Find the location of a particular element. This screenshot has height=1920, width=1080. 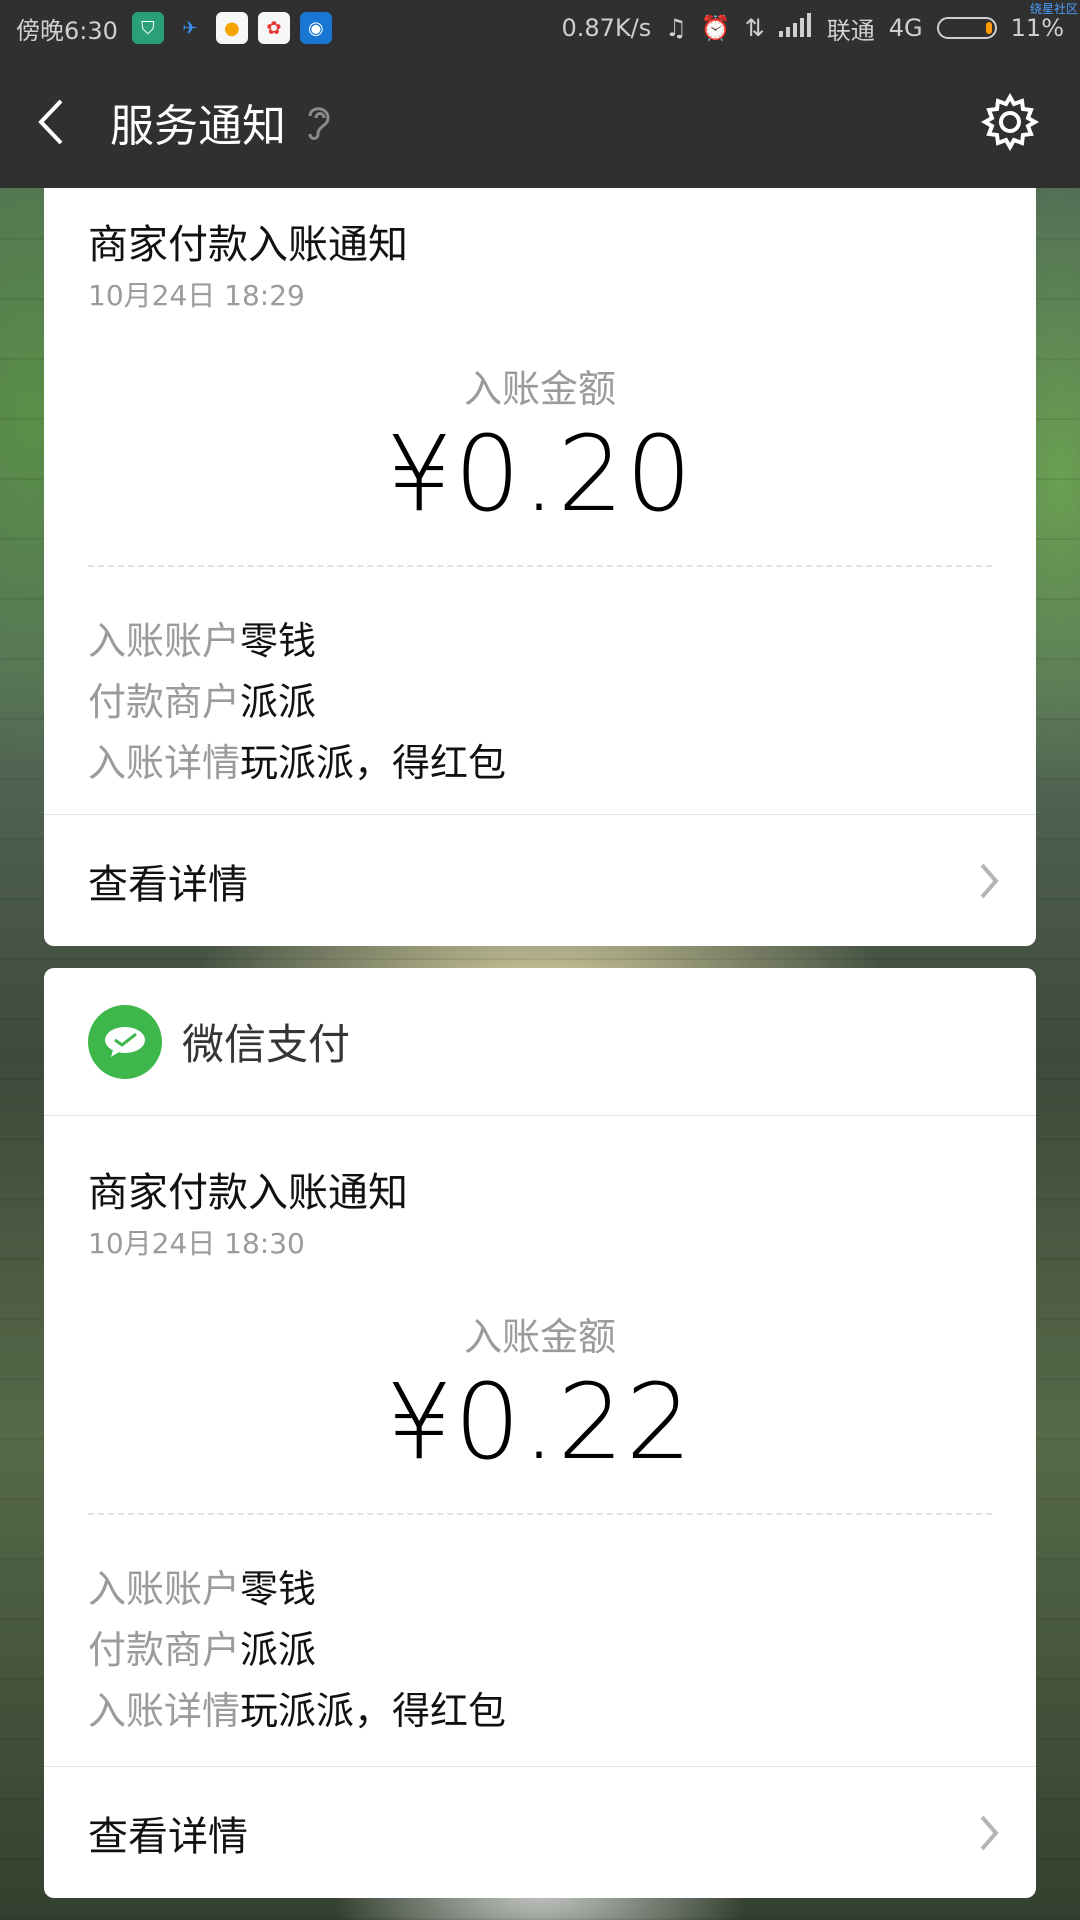

battery-icon is located at coordinates (966, 28).